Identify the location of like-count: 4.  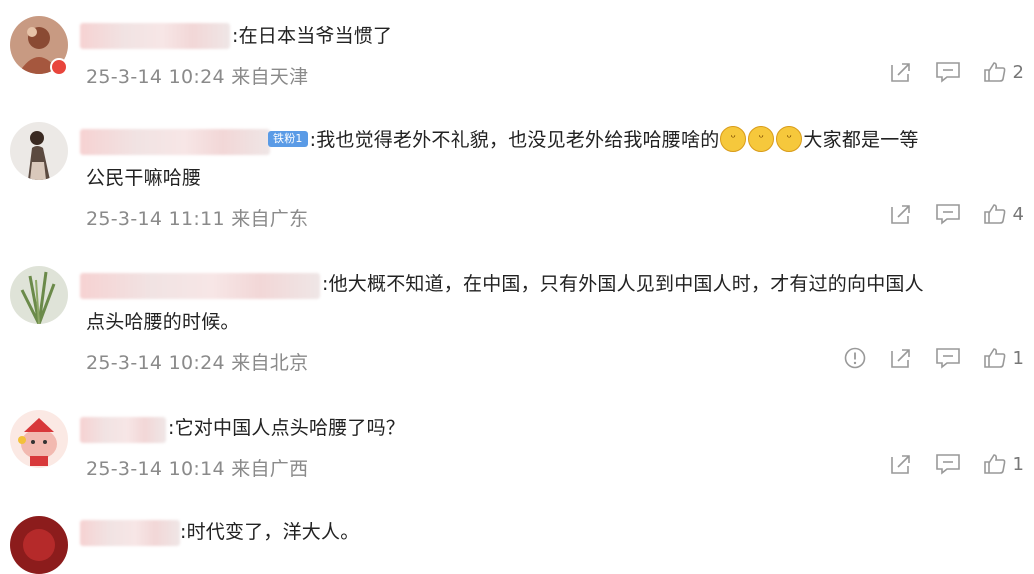
(1018, 214).